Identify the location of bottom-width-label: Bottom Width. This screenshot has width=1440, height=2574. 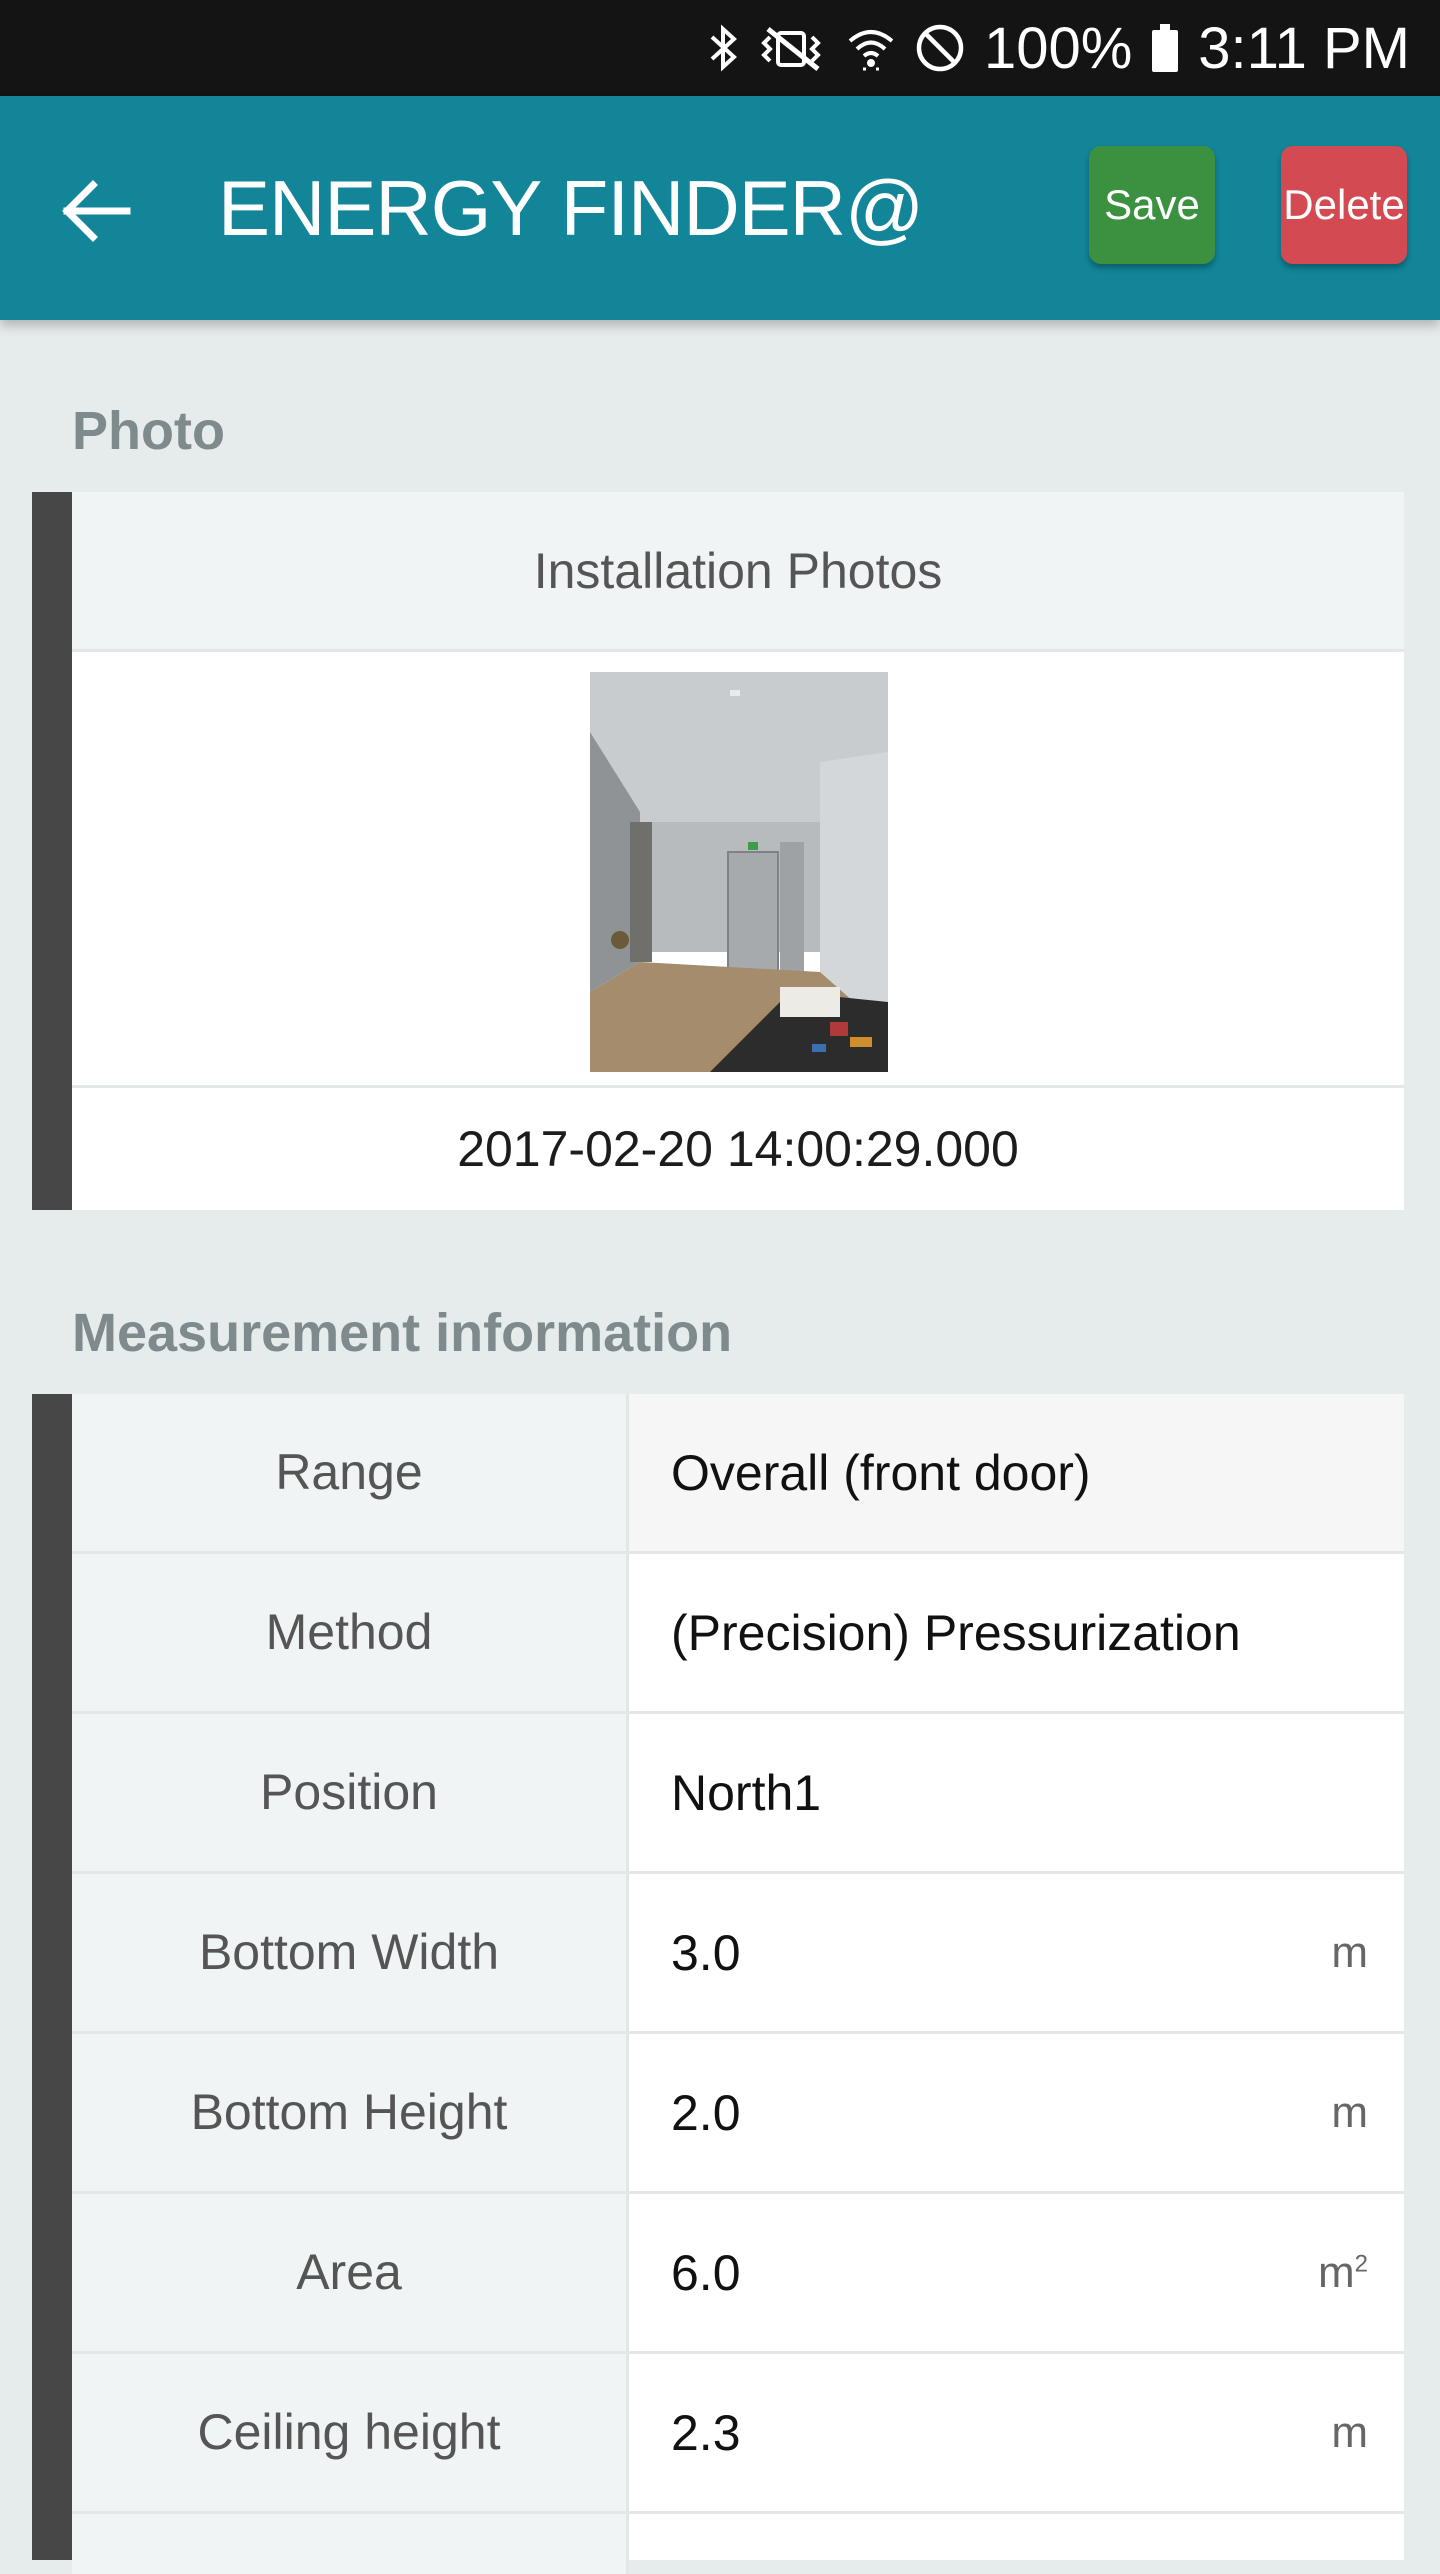
(350, 1952).